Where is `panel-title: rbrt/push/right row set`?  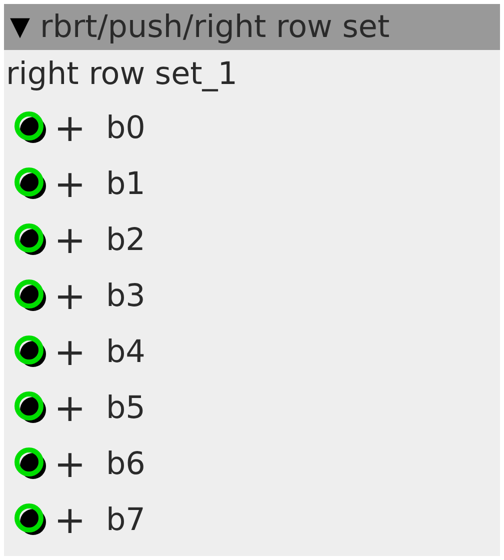 panel-title: rbrt/push/right row set is located at coordinates (215, 27).